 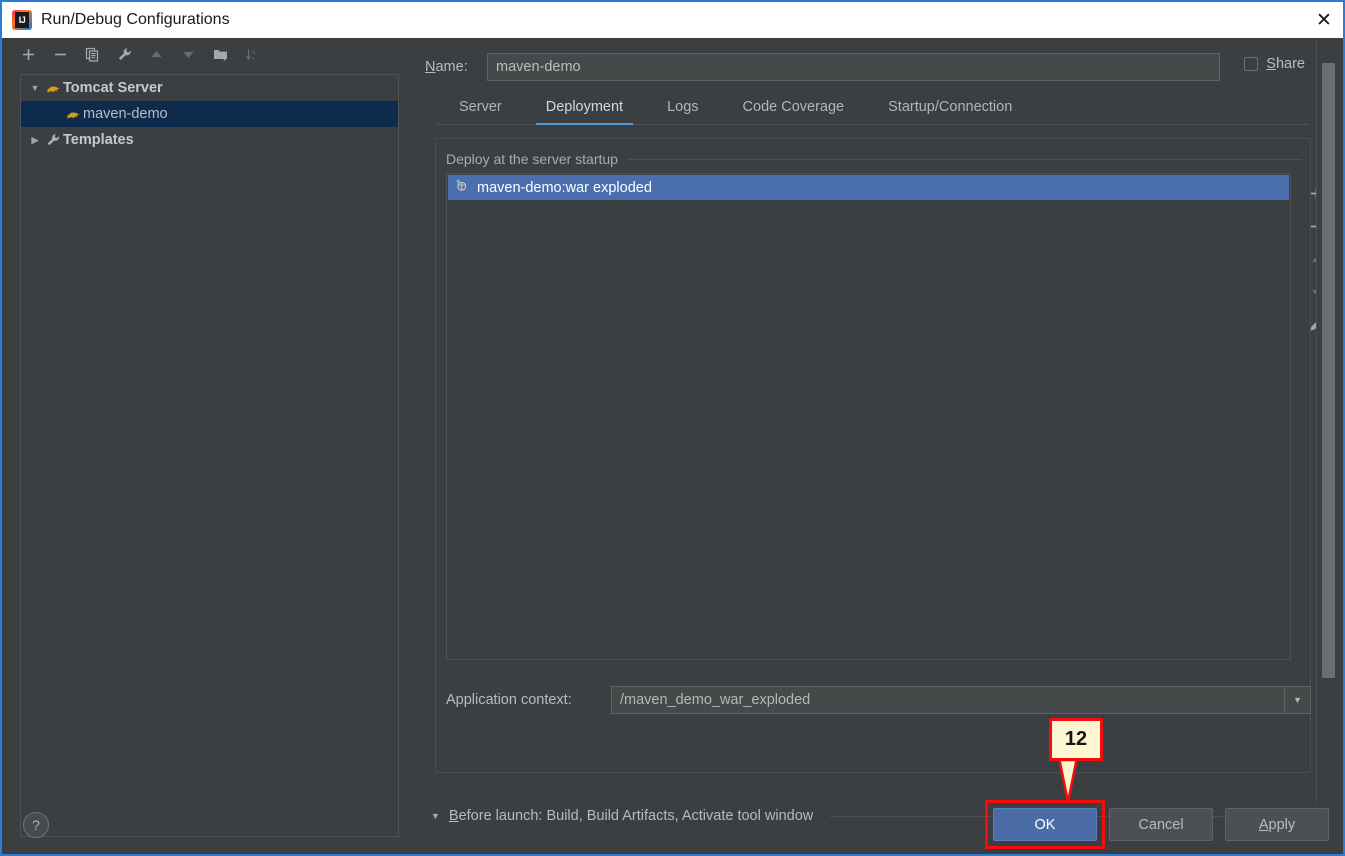 What do you see at coordinates (950, 111) in the screenshot?
I see `tab-startup-connection: Startup/Connection` at bounding box center [950, 111].